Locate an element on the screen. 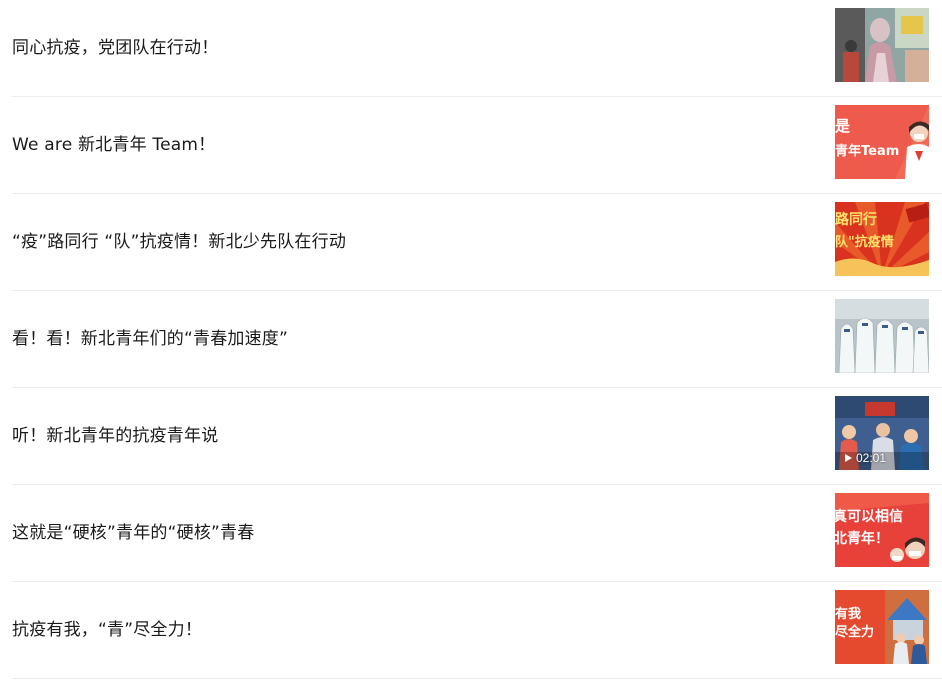 Image resolution: width=942 pixels, height=680 pixels. crowd-photo-image is located at coordinates (882, 45).